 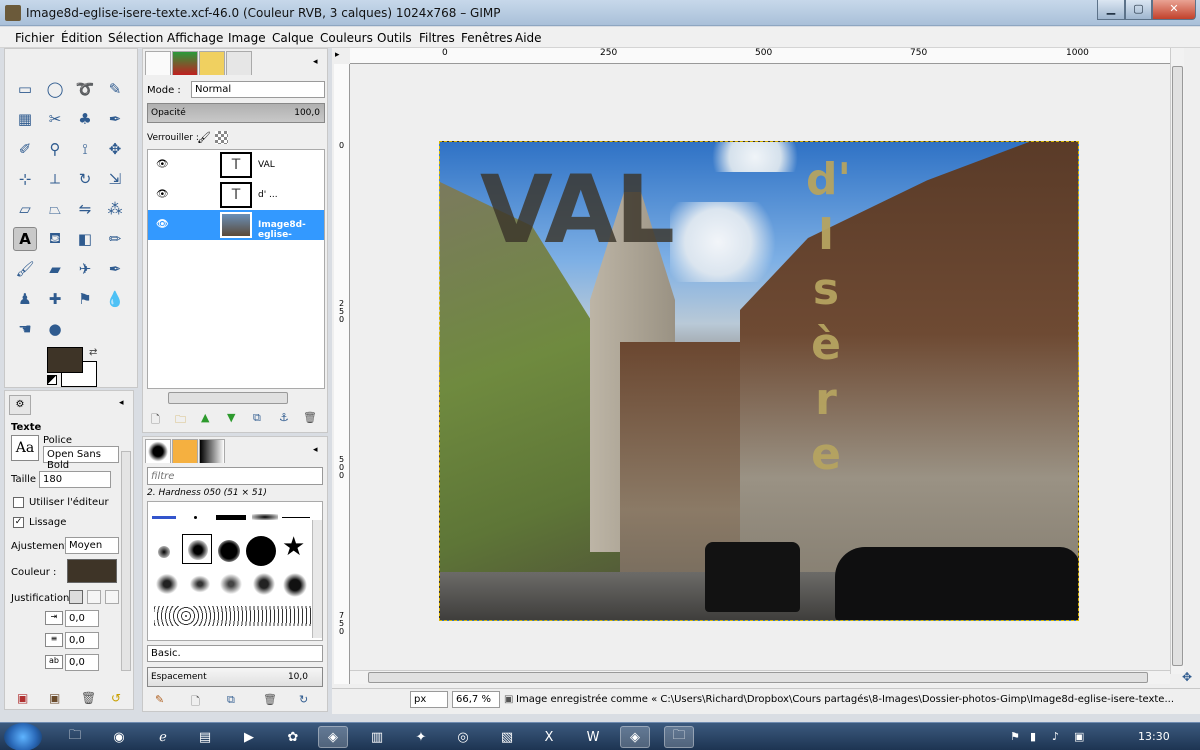 What do you see at coordinates (239, 63) in the screenshot?
I see `undo-tab-icon` at bounding box center [239, 63].